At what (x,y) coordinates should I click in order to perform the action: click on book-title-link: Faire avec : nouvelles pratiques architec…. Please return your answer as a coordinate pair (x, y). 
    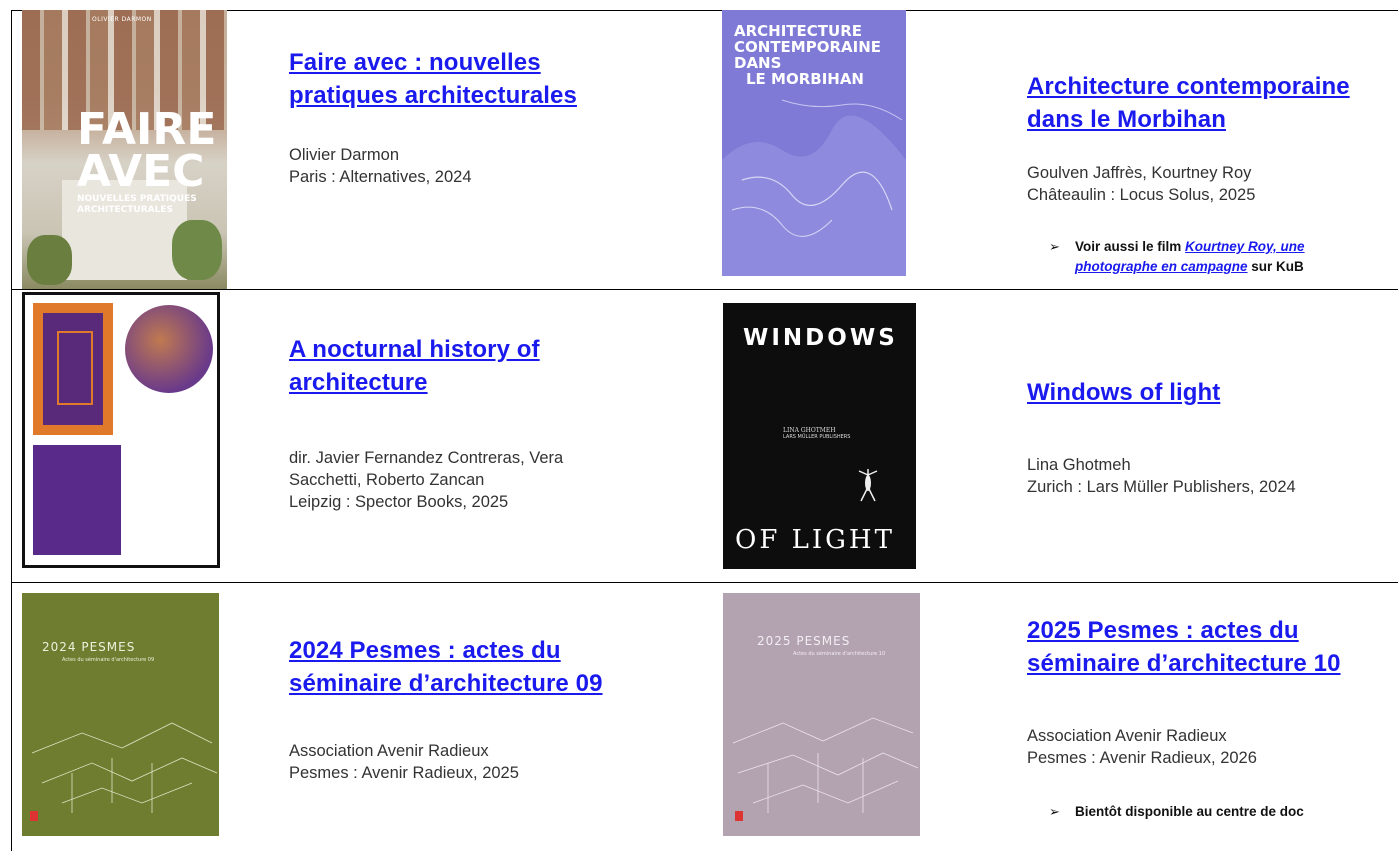
    Looking at the image, I should click on (489, 79).